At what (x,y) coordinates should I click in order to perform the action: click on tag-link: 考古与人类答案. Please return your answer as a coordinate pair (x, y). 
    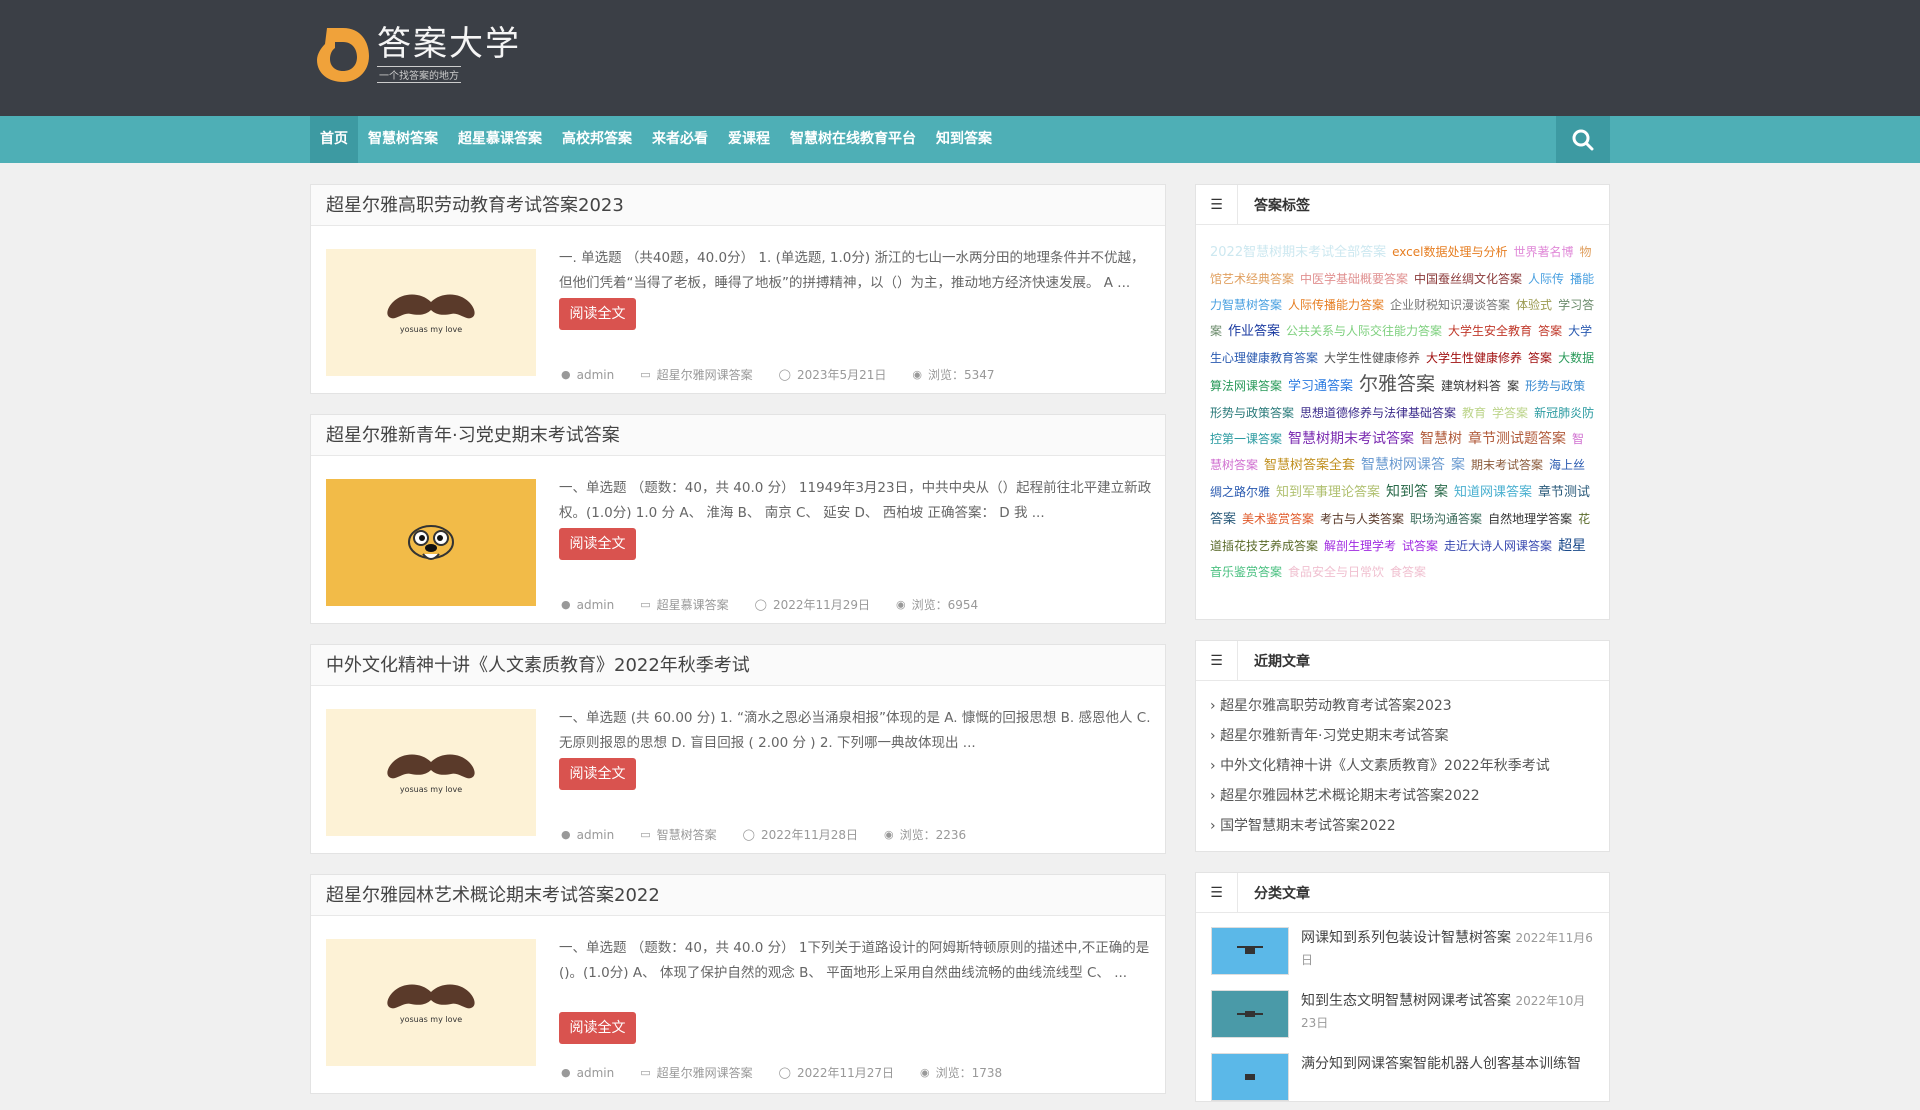
    Looking at the image, I should click on (1362, 519).